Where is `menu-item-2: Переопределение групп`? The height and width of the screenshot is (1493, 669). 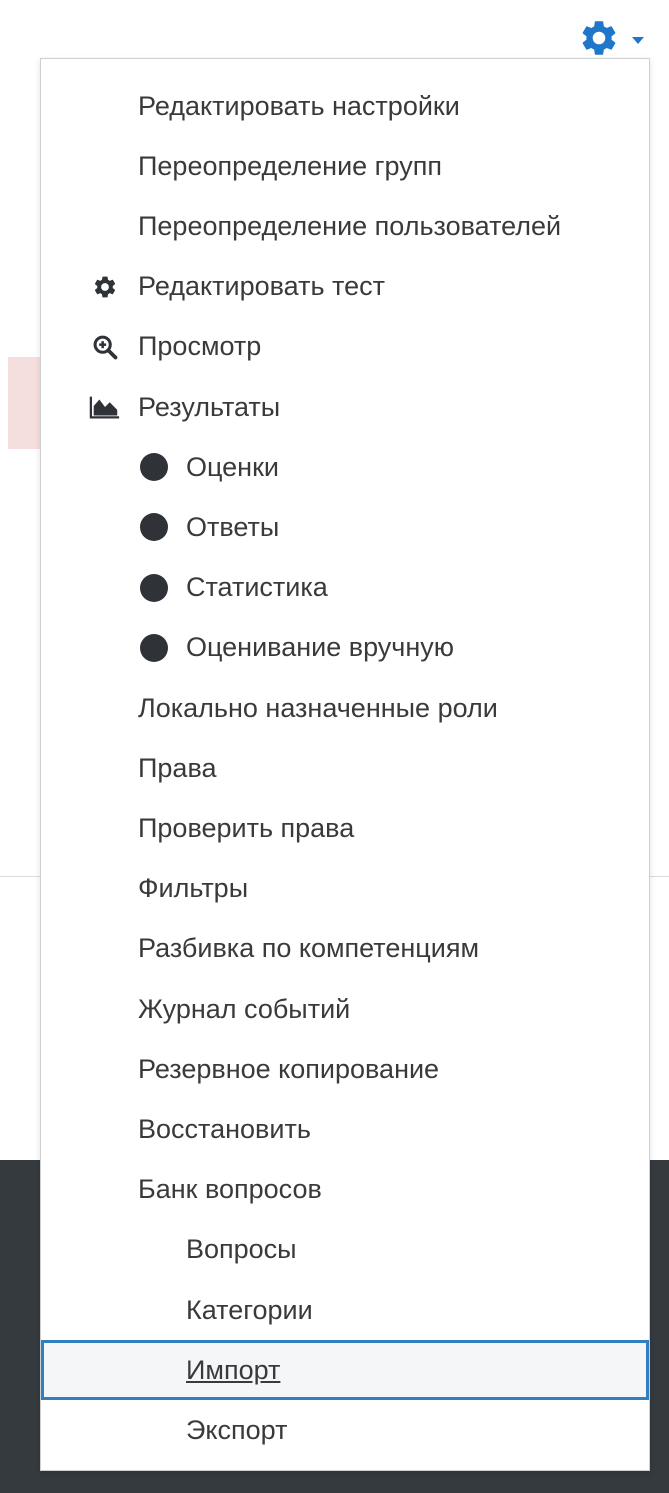 menu-item-2: Переопределение групп is located at coordinates (345, 166).